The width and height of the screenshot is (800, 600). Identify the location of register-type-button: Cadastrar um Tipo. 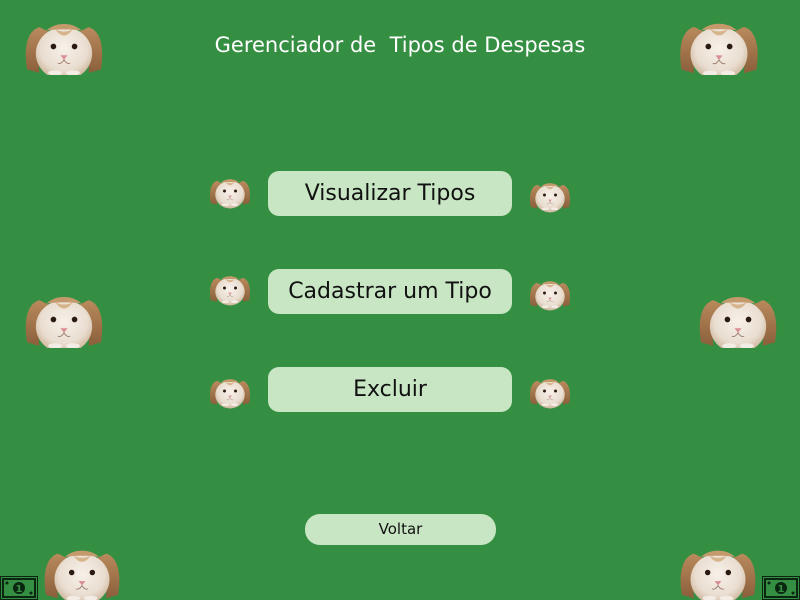
(390, 291).